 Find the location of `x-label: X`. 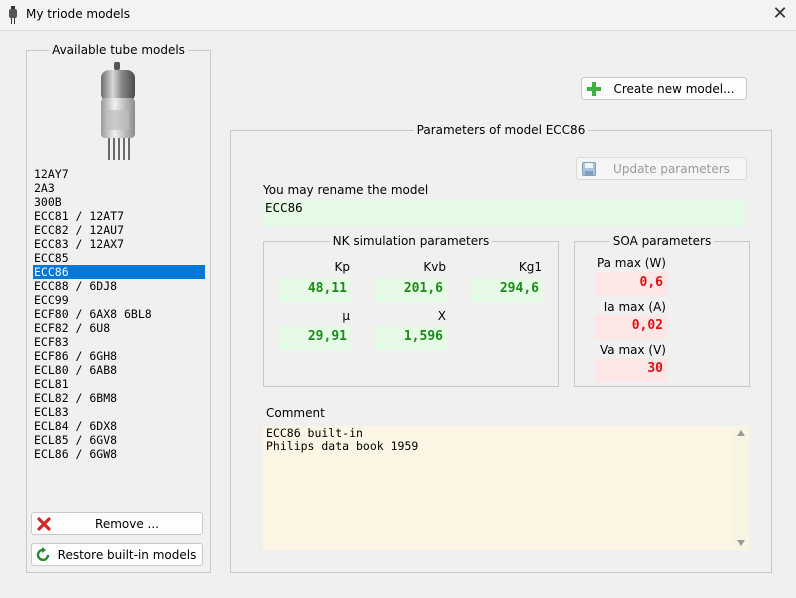

x-label: X is located at coordinates (441, 316).